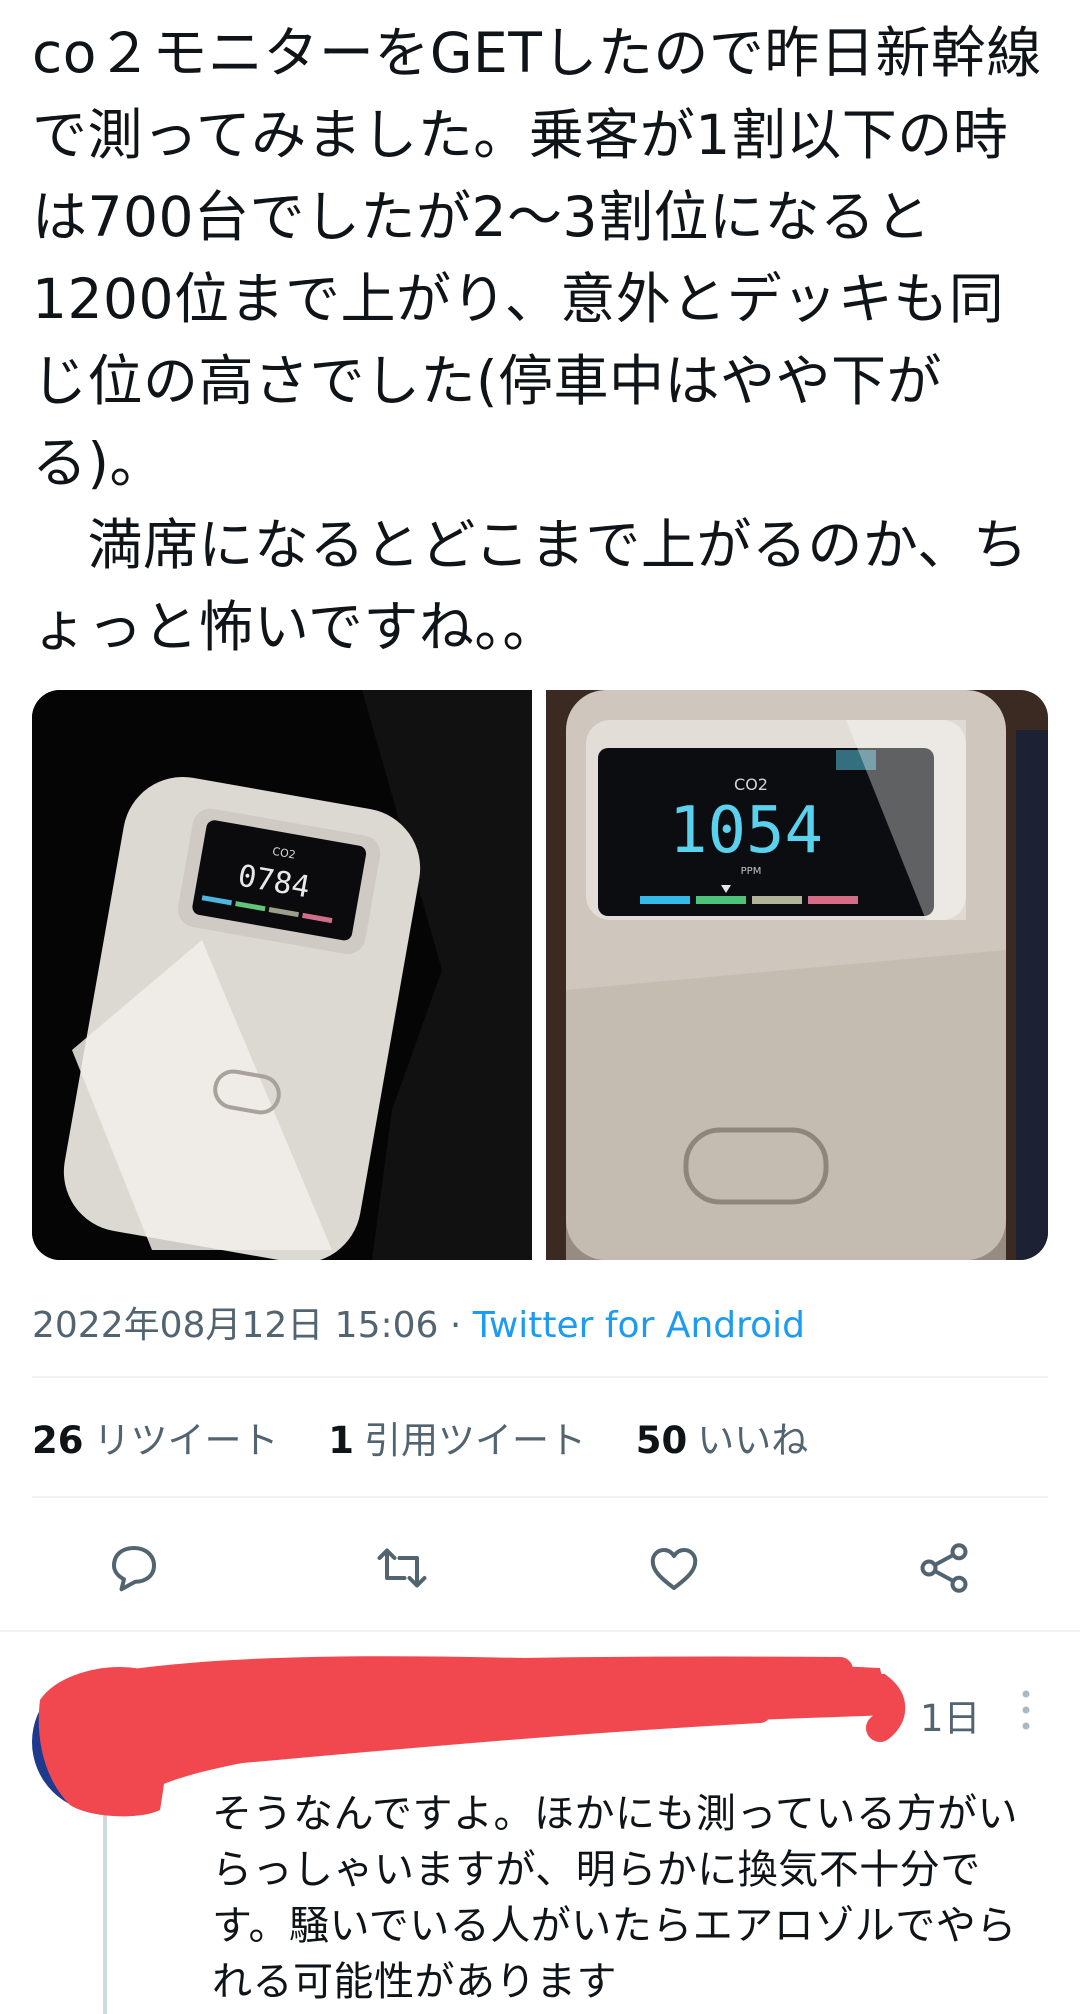  What do you see at coordinates (746, 831) in the screenshot?
I see `right-co2-reading: 1054` at bounding box center [746, 831].